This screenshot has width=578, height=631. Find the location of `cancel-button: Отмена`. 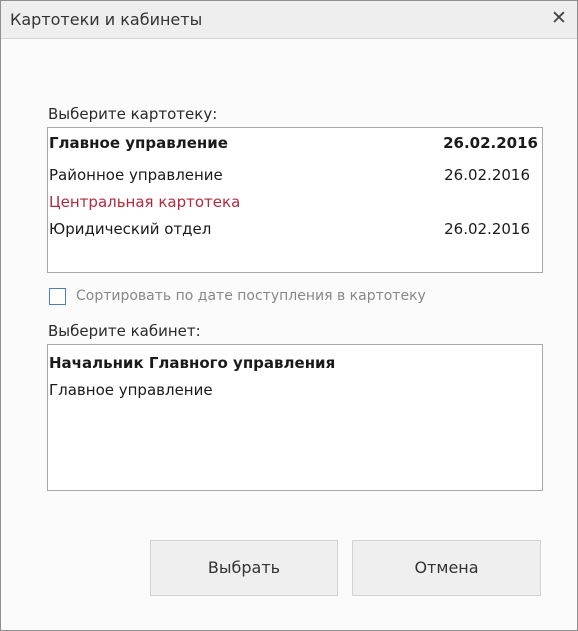

cancel-button: Отмена is located at coordinates (446, 568).